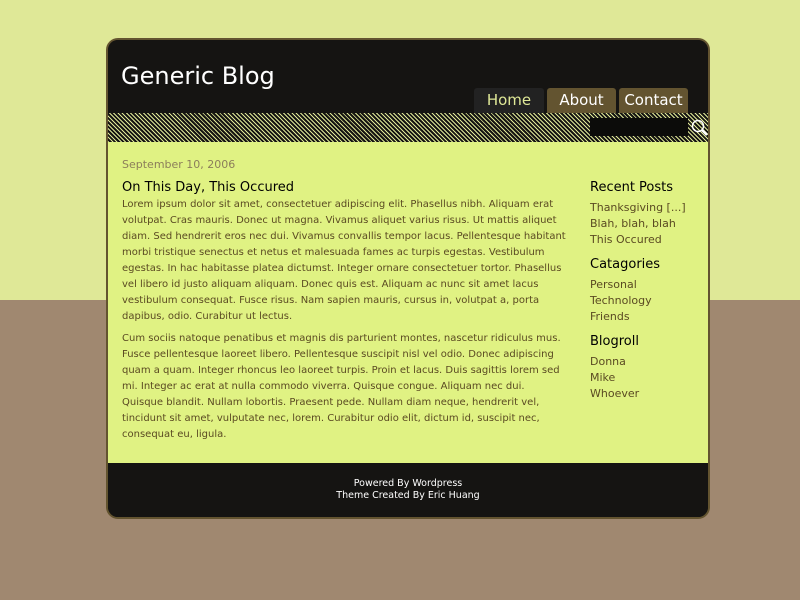 This screenshot has height=600, width=800. Describe the element at coordinates (645, 208) in the screenshot. I see `sidebar-link: Thanksgiving [...]` at that location.